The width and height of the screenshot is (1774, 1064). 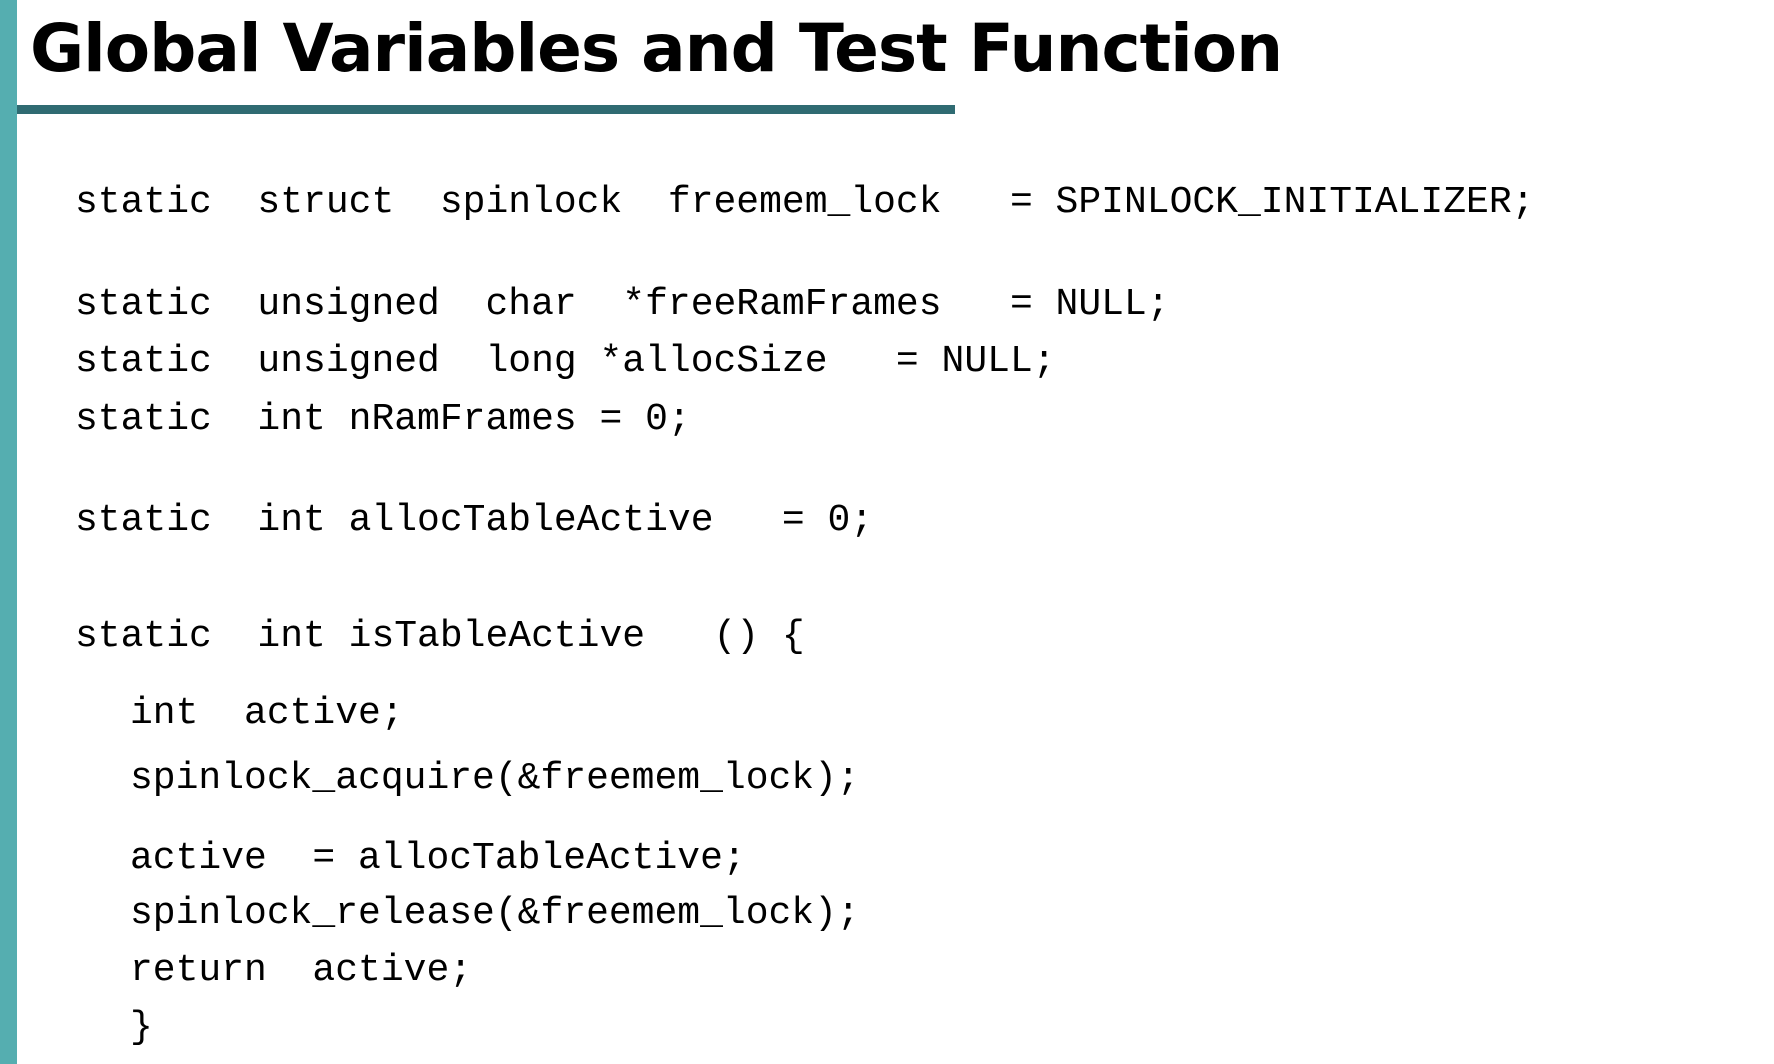 What do you see at coordinates (383, 419) in the screenshot?
I see `code-line: static int nRamFrames = 0;` at bounding box center [383, 419].